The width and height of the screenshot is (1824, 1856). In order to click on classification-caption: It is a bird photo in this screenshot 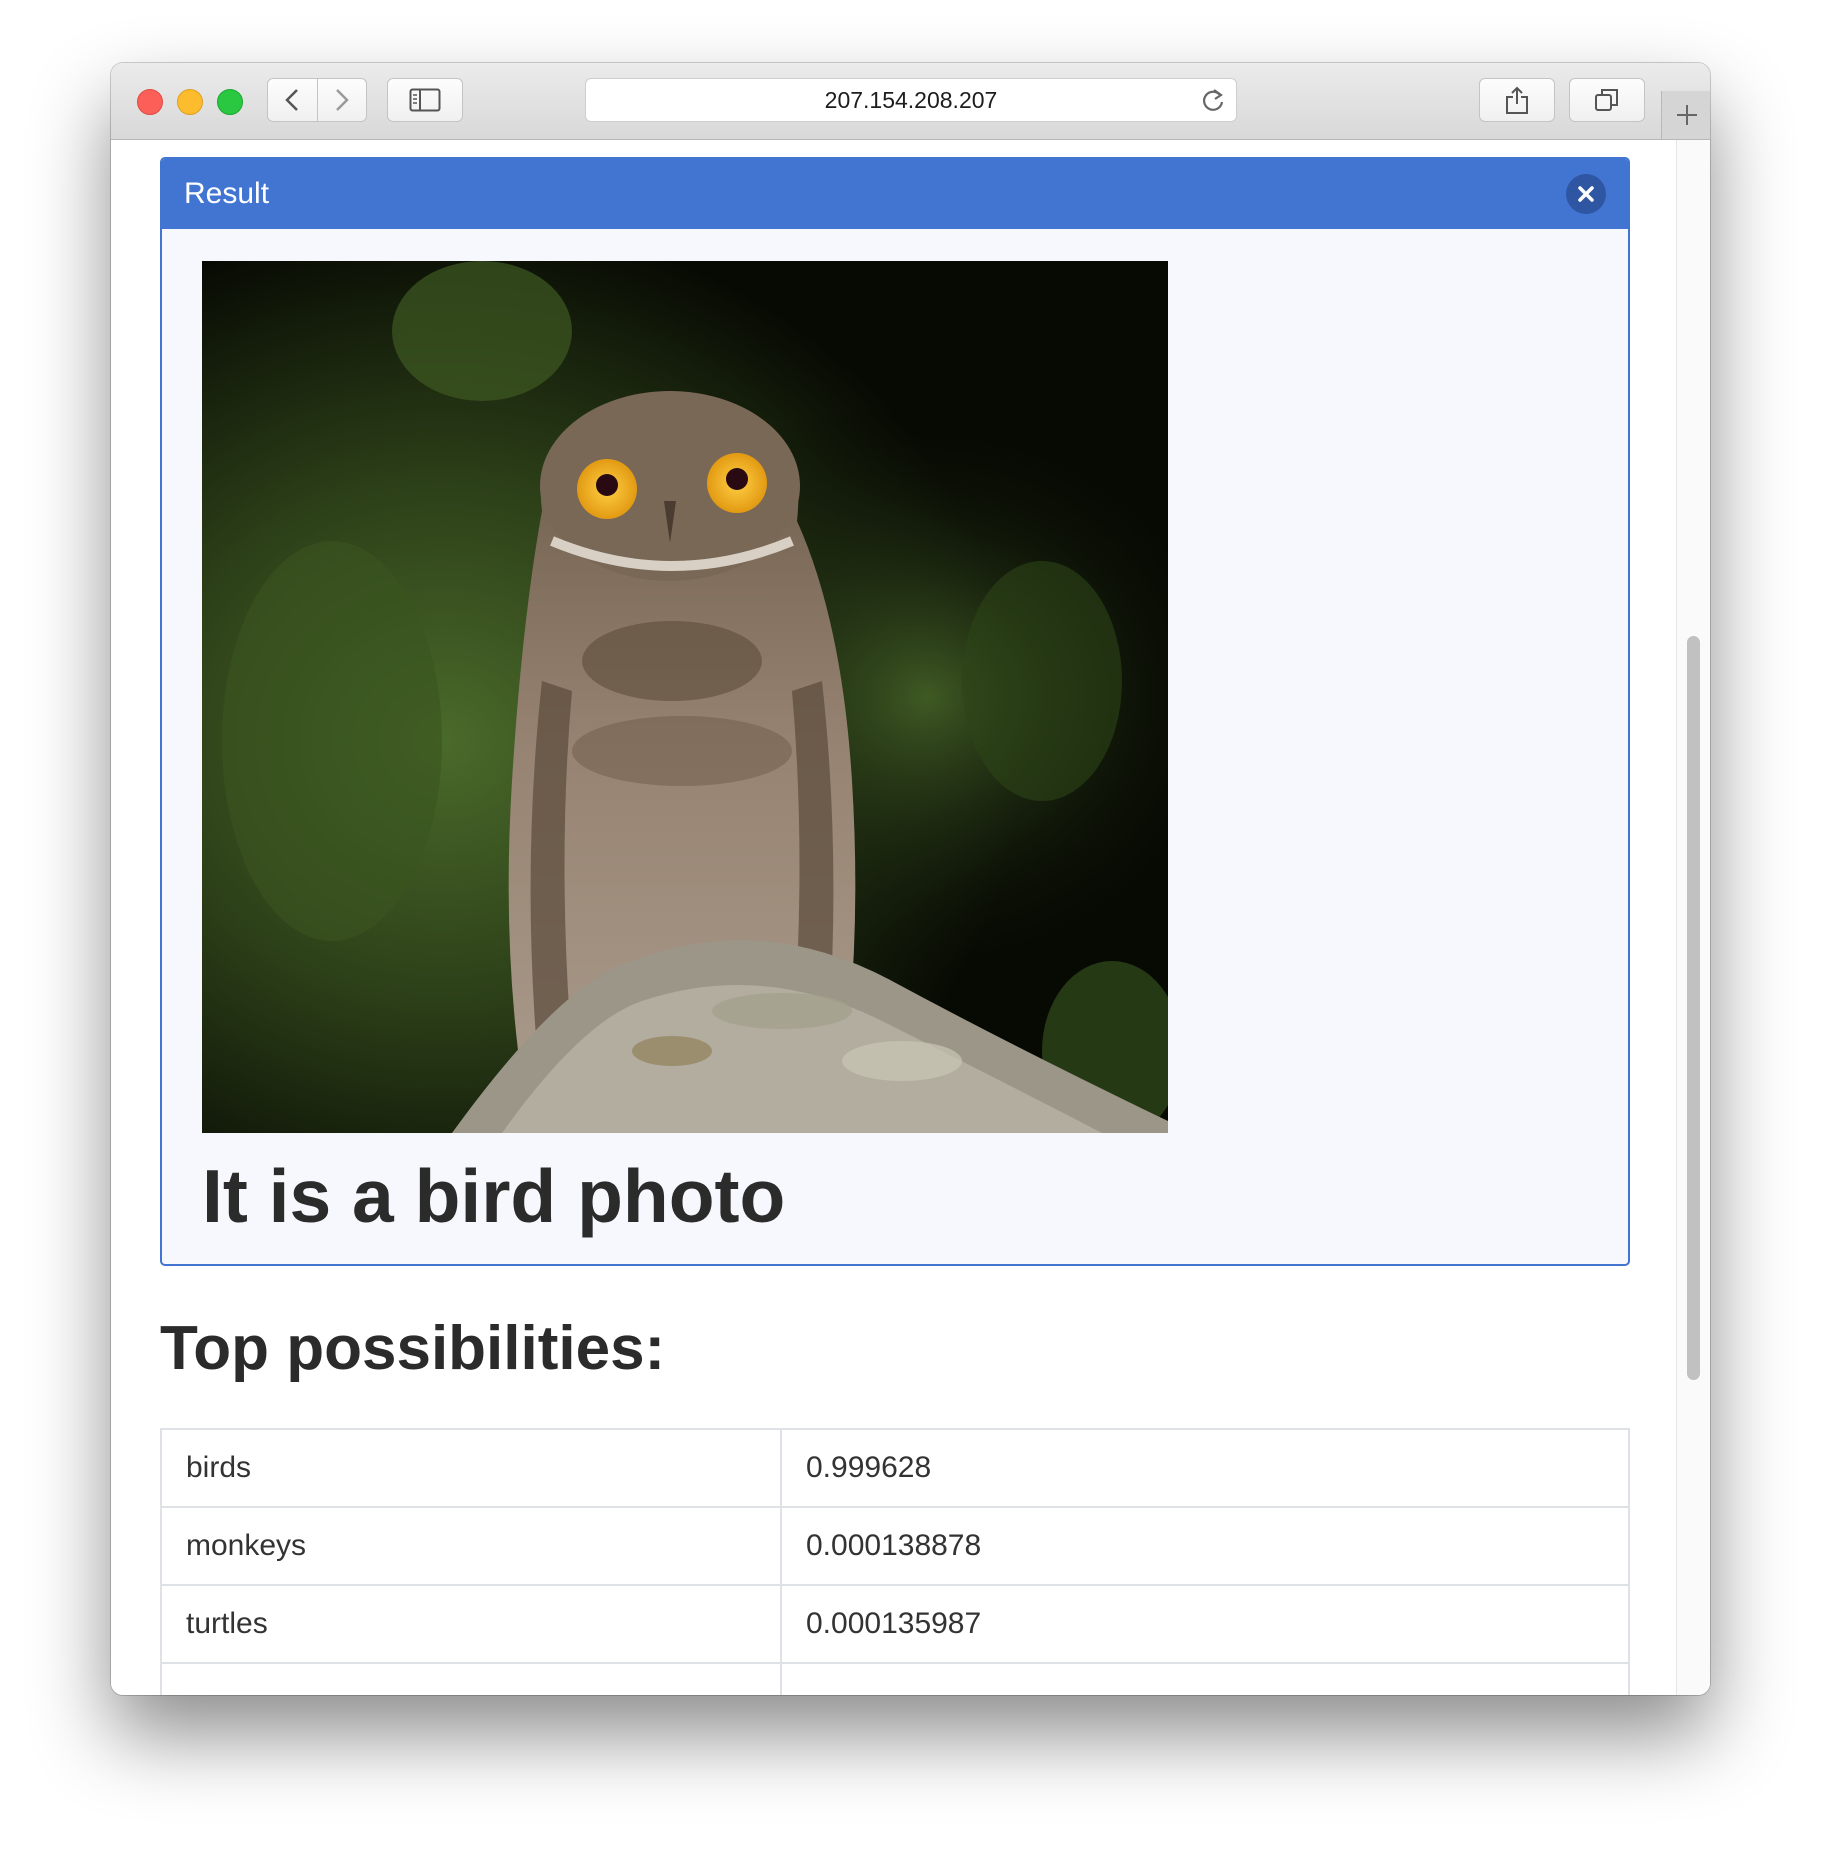, I will do `click(494, 1196)`.